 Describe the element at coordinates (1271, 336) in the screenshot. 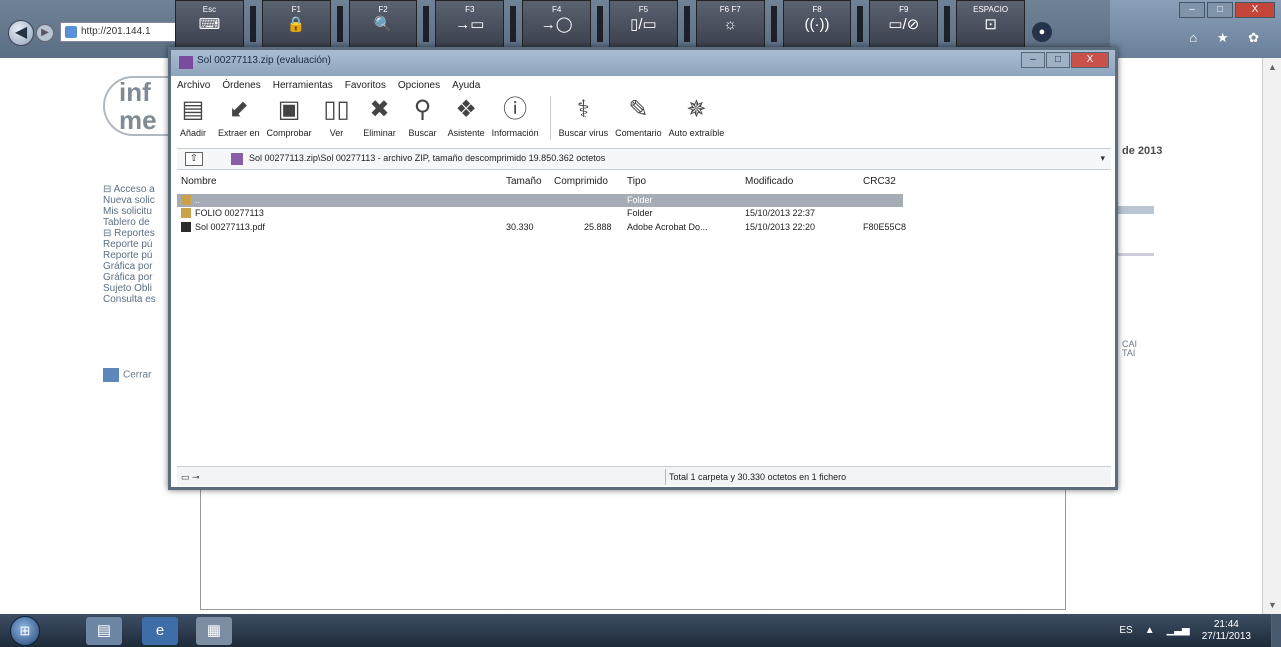

I see `page-scrollbar: ▲ ▼` at that location.